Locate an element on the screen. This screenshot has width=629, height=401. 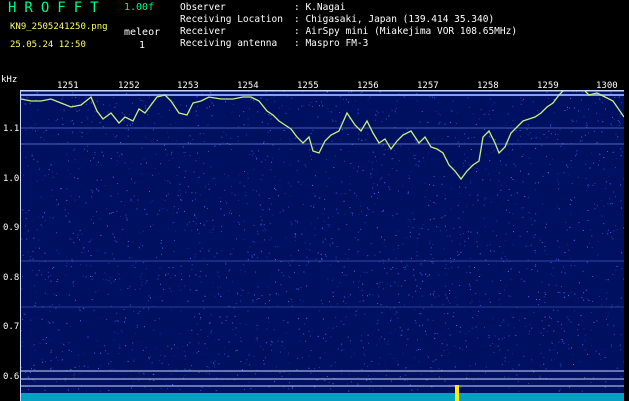
receiver-label: Receiver is located at coordinates (237, 32).